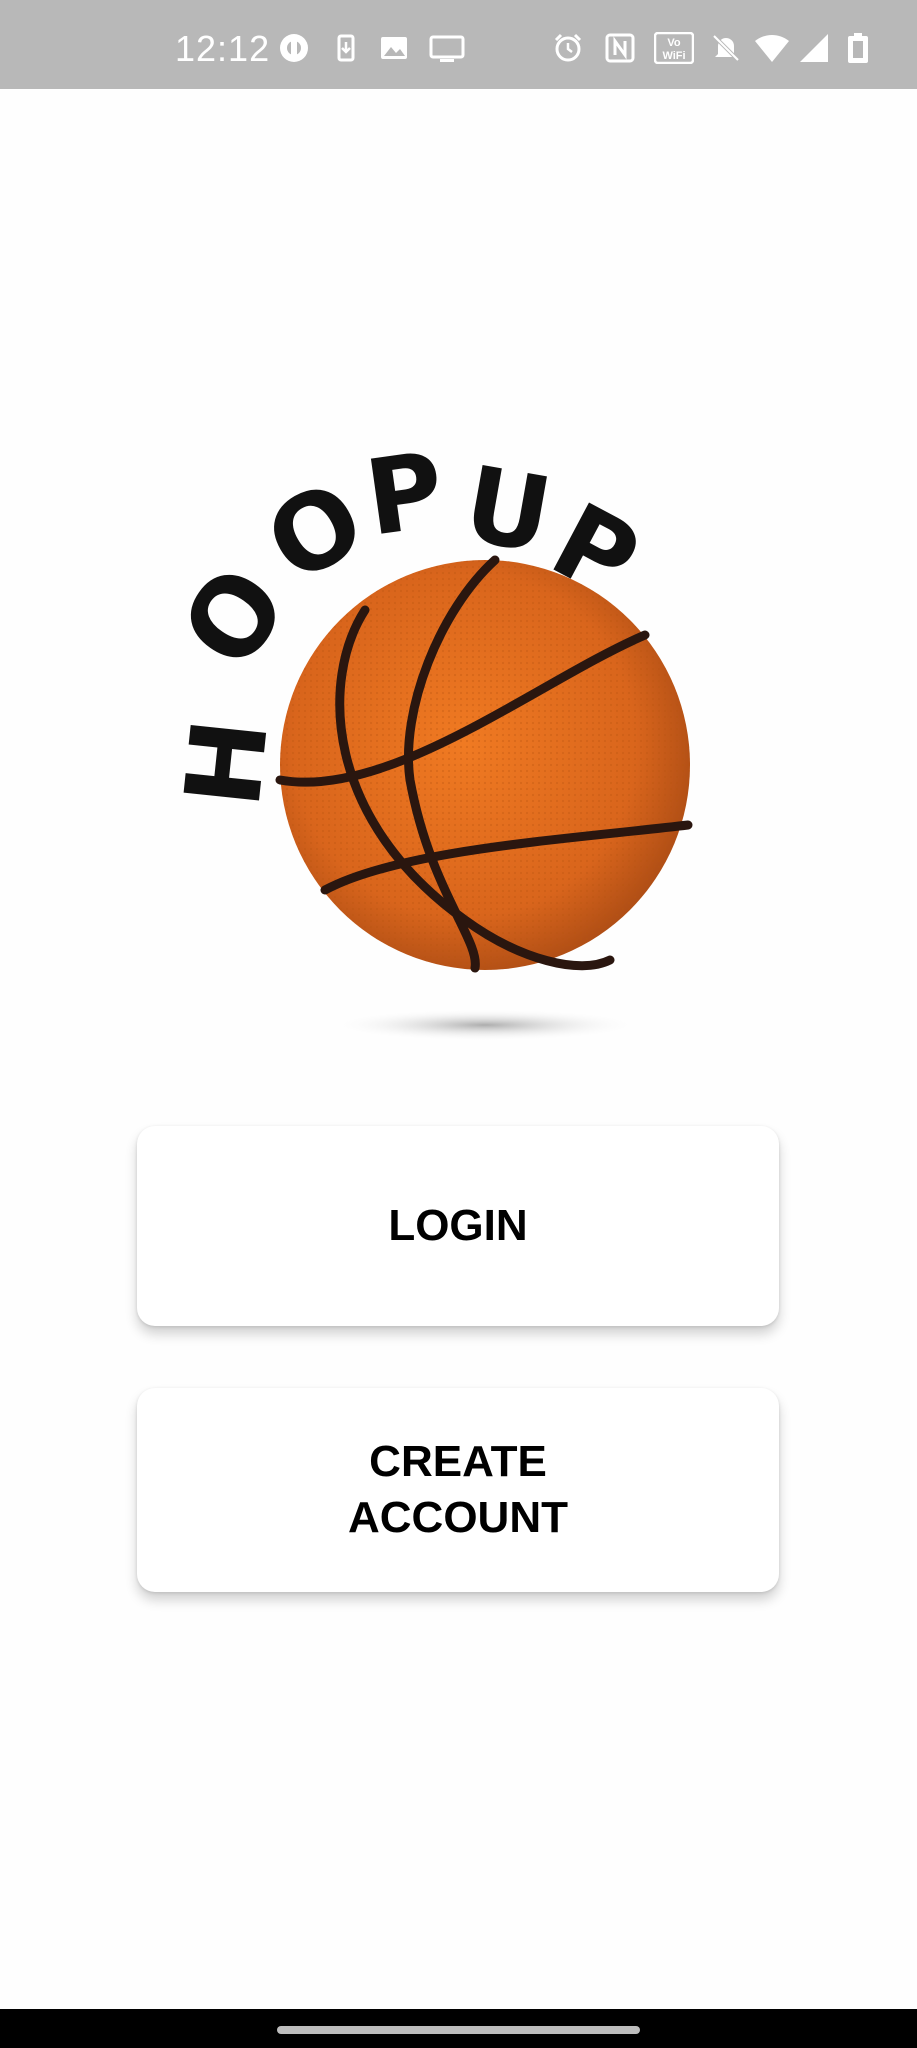 Image resolution: width=917 pixels, height=2048 pixels. Describe the element at coordinates (447, 48) in the screenshot. I see `cast-icon` at that location.